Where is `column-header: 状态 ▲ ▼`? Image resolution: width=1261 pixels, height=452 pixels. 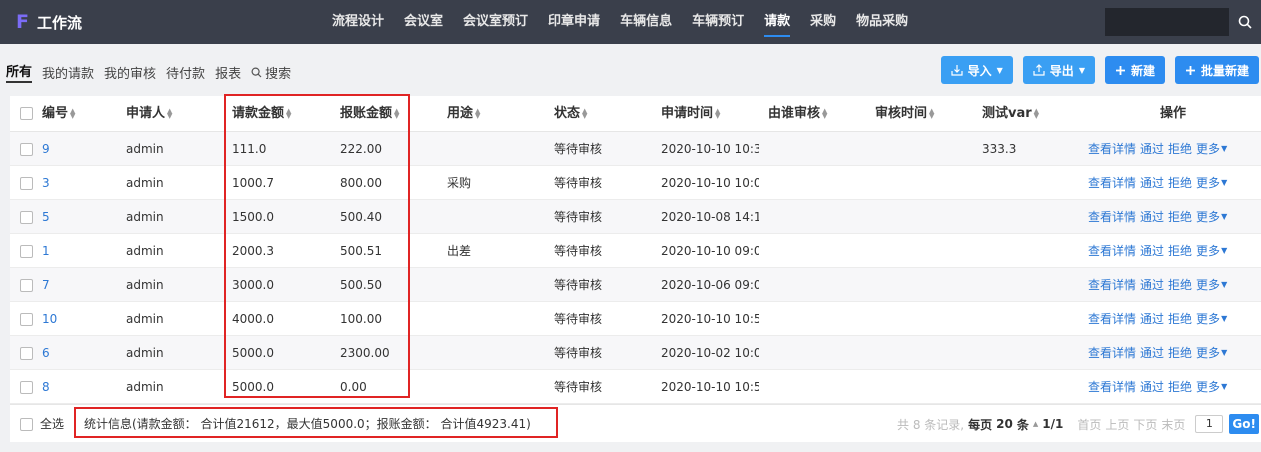 column-header: 状态 ▲ ▼ is located at coordinates (570, 114).